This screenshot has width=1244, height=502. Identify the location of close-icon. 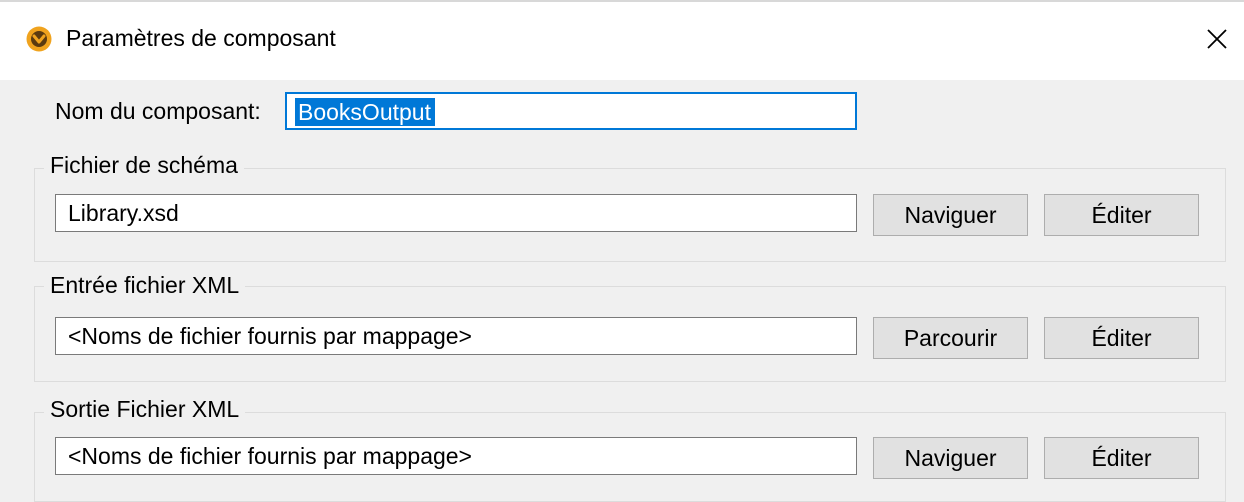
(1217, 39).